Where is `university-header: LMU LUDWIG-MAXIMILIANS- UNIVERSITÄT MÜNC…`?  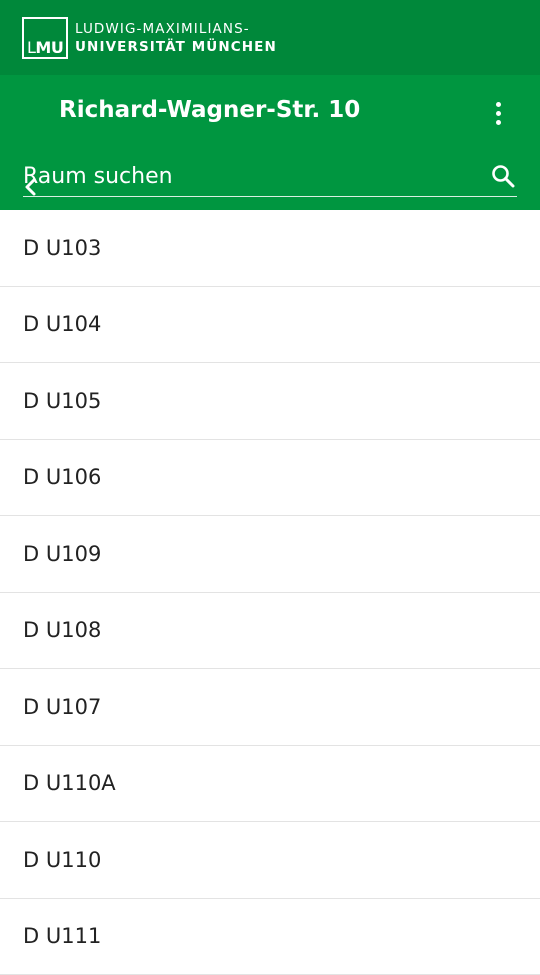 university-header: LMU LUDWIG-MAXIMILIANS- UNIVERSITÄT MÜNC… is located at coordinates (270, 37).